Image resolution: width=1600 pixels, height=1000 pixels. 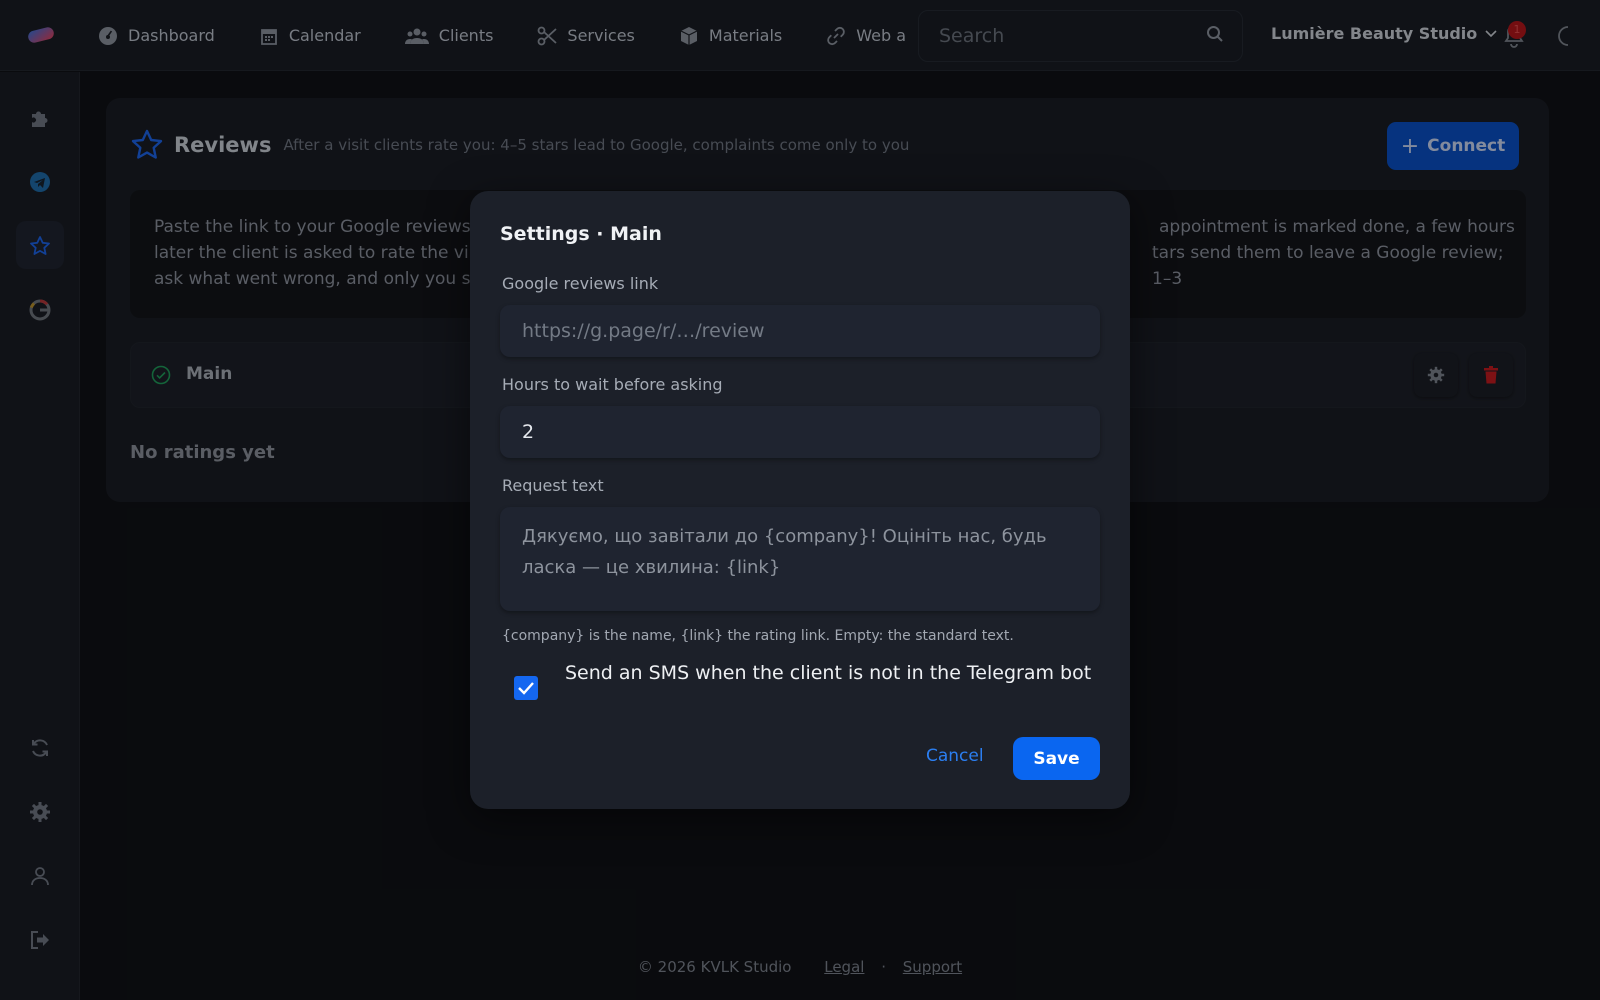 What do you see at coordinates (581, 234) in the screenshot?
I see `modal-title: Settings · Main` at bounding box center [581, 234].